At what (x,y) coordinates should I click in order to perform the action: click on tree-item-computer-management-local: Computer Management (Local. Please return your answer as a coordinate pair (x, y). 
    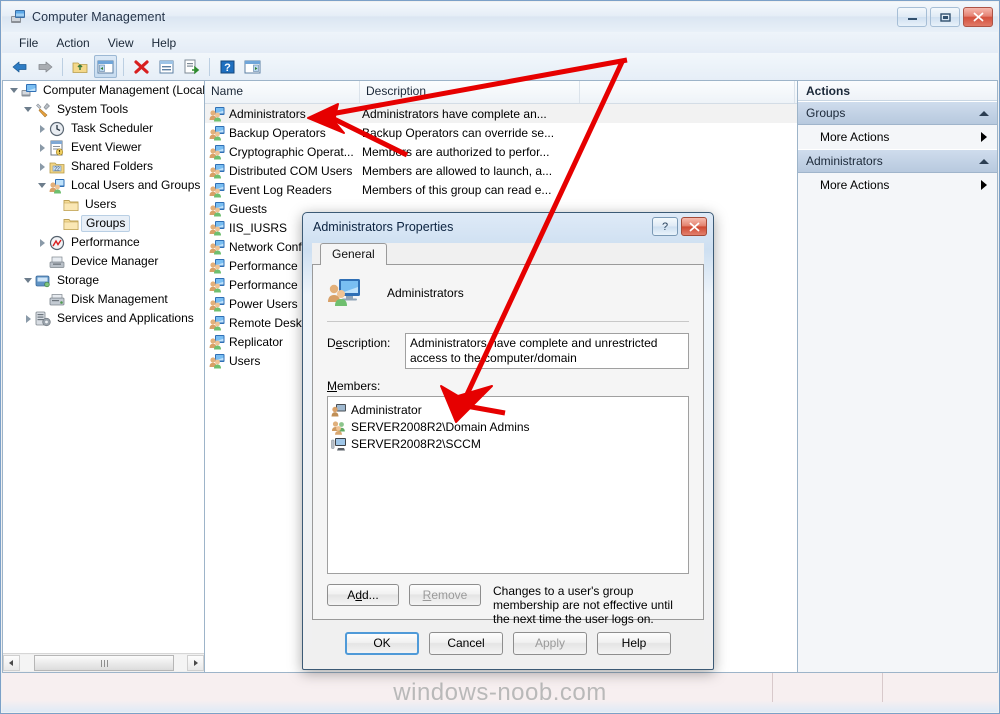
    Looking at the image, I should click on (103, 90).